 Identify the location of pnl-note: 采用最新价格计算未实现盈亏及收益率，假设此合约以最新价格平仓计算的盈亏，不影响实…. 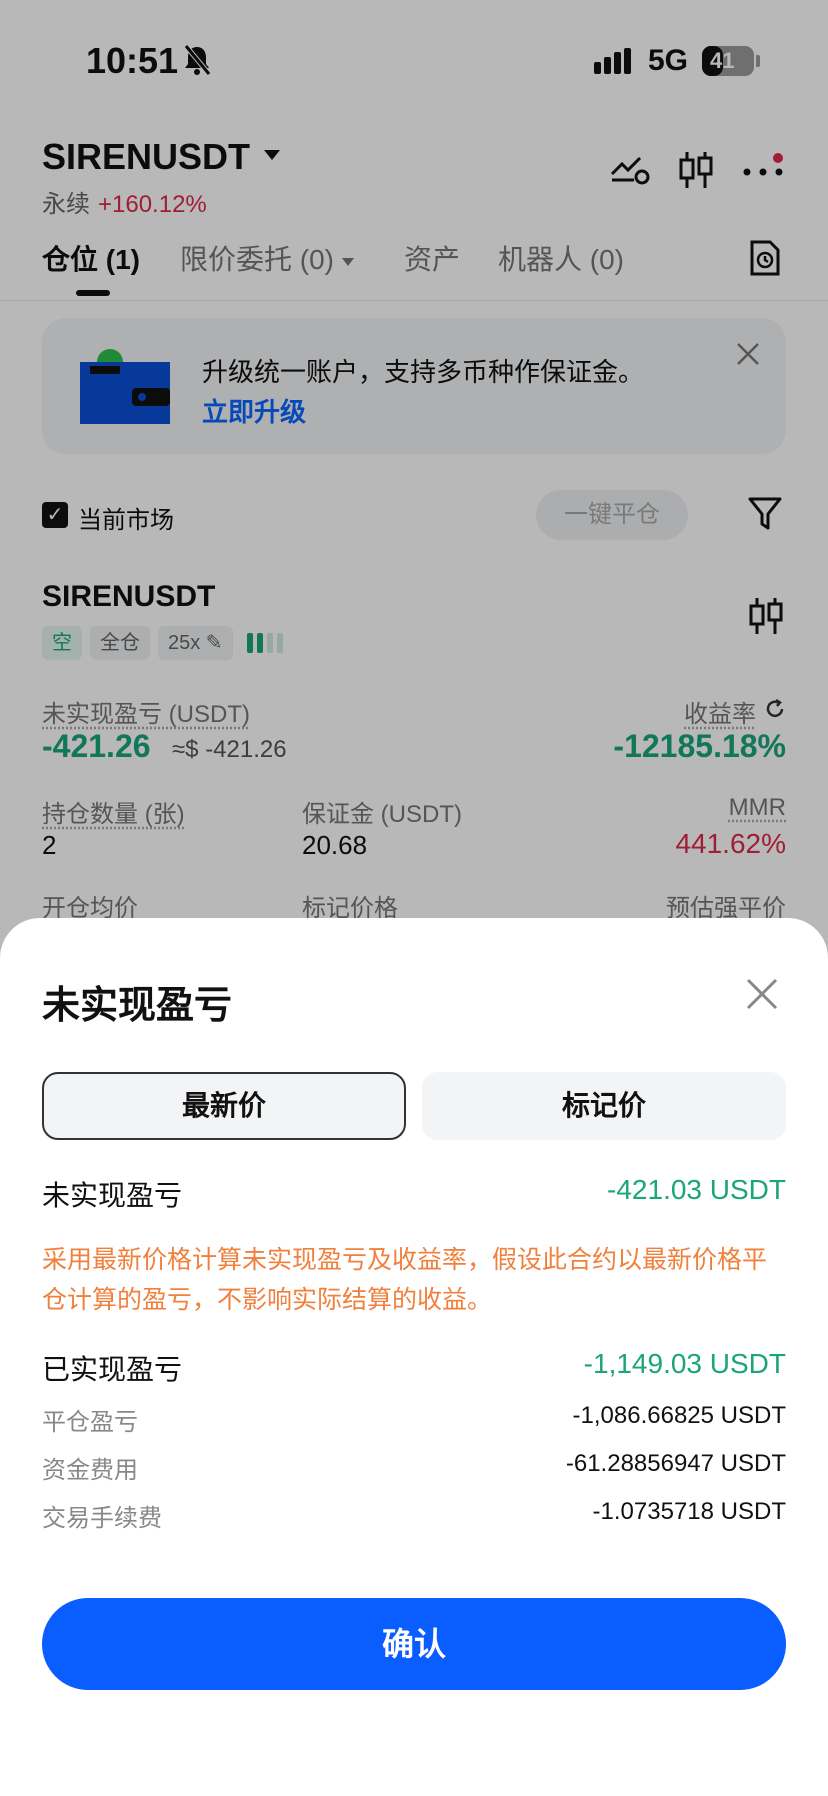
(405, 1280).